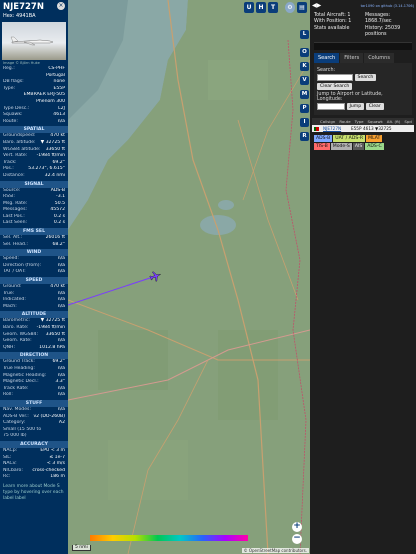 The height and width of the screenshot is (554, 416). Describe the element at coordinates (34, 109) in the screenshot. I see `general-row: Type Desc.: L2J` at that location.